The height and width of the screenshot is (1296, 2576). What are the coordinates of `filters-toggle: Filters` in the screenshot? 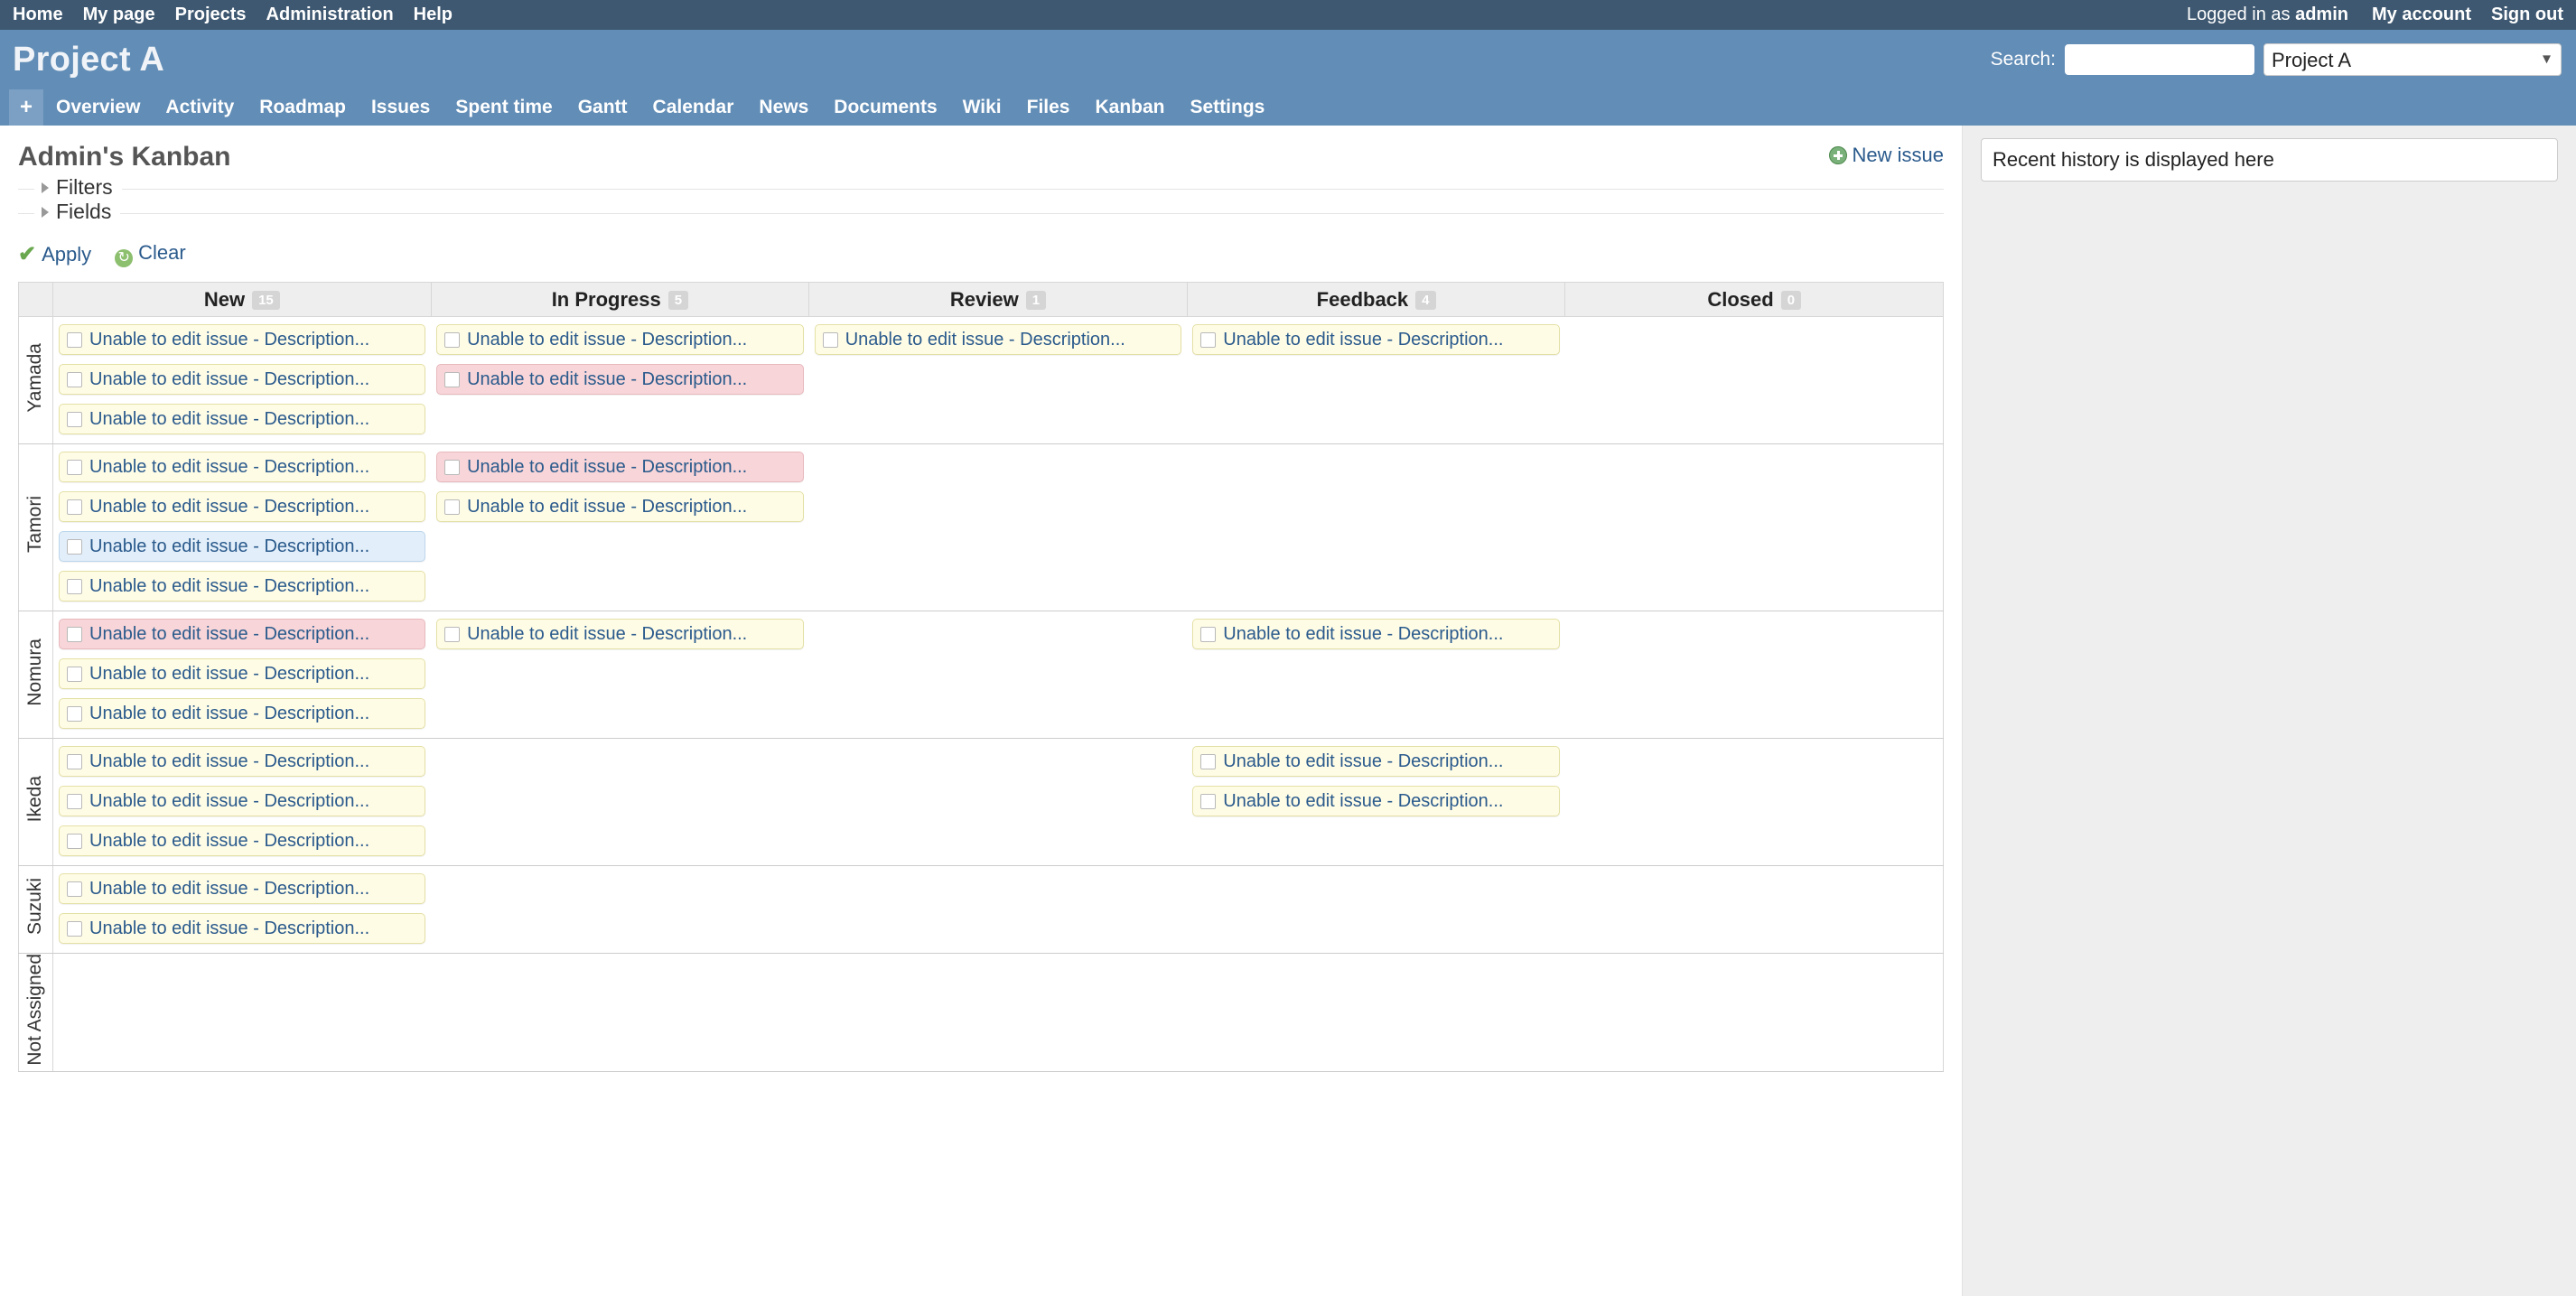 It's located at (78, 188).